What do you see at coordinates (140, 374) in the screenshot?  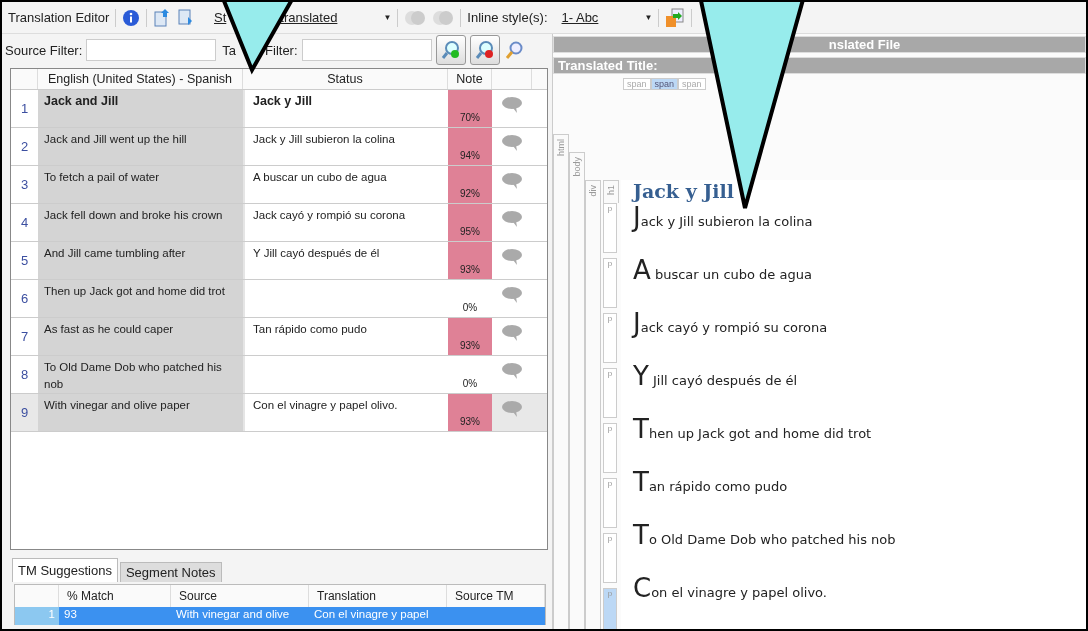 I see `source-cell: To Old Dame Dob who patched his nob` at bounding box center [140, 374].